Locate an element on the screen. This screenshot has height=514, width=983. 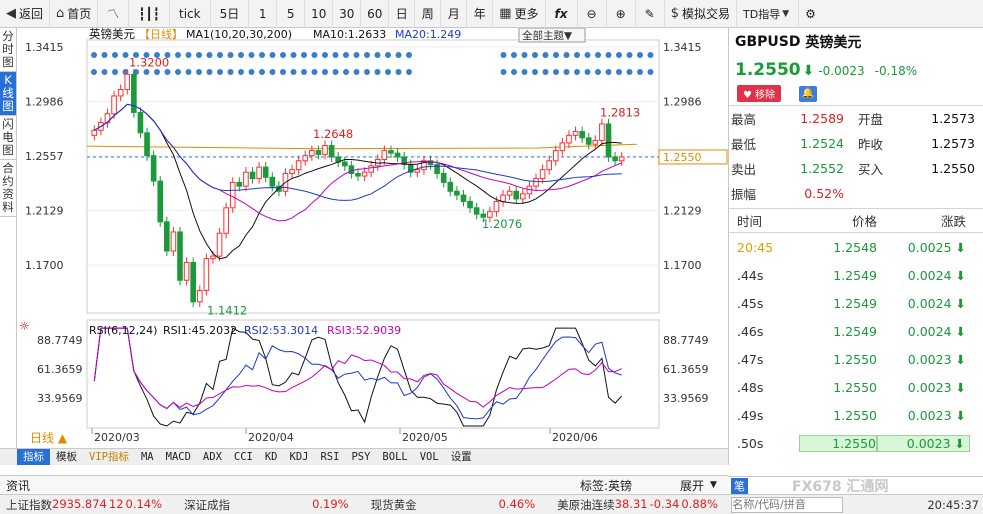
rsi-label-left: 88.7749 is located at coordinates (60, 340).